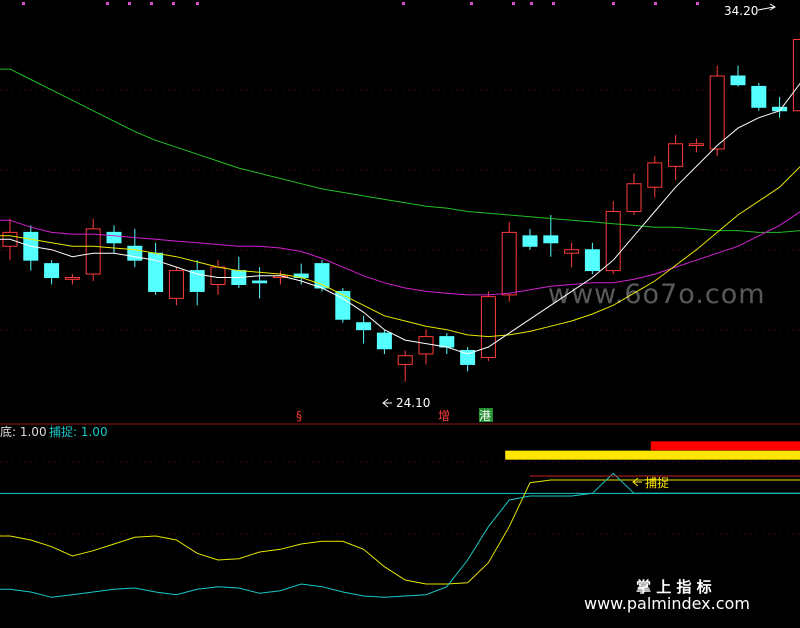 Image resolution: width=800 pixels, height=628 pixels. I want to click on capture-label: 捕捉, so click(657, 482).